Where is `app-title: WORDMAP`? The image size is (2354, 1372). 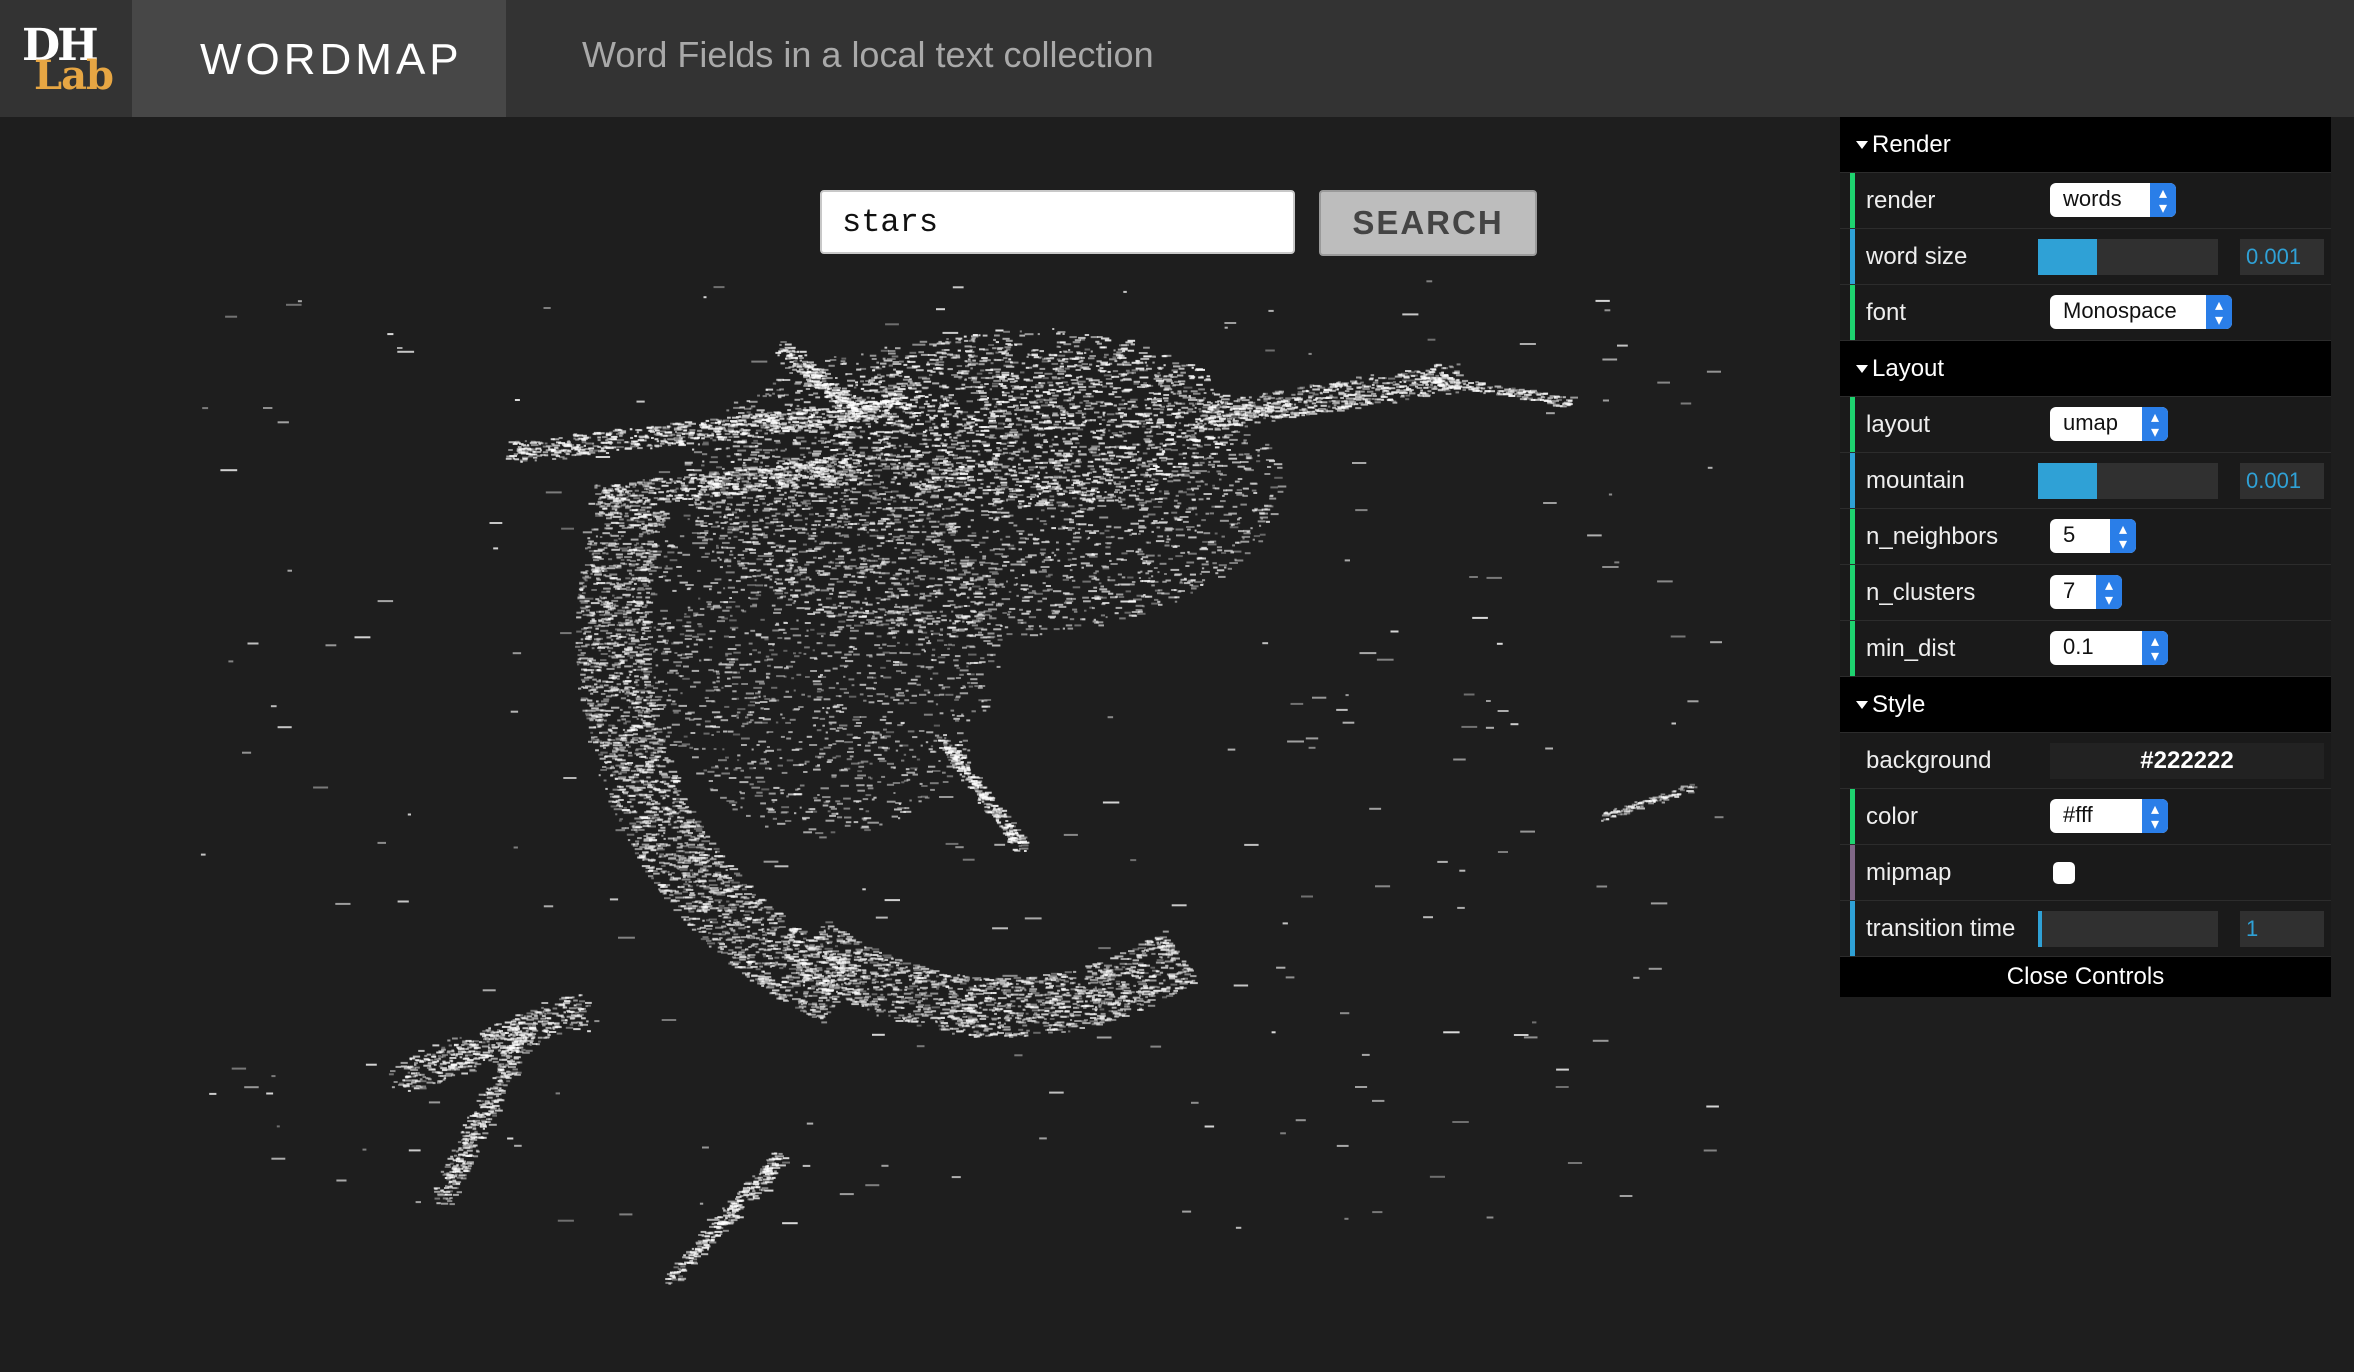
app-title: WORDMAP is located at coordinates (331, 59).